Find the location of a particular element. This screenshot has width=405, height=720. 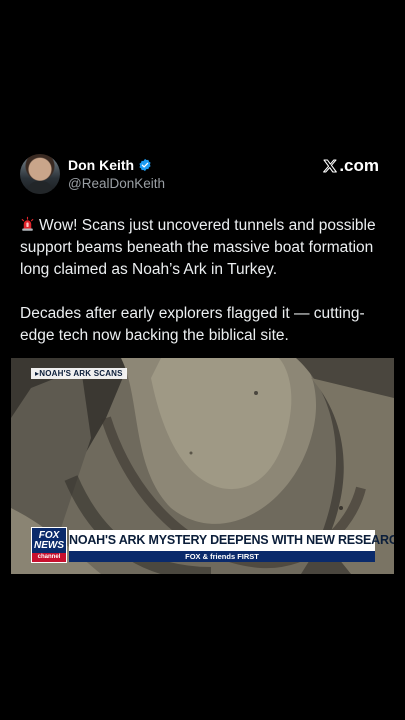

site-logo: .com is located at coordinates (350, 166).